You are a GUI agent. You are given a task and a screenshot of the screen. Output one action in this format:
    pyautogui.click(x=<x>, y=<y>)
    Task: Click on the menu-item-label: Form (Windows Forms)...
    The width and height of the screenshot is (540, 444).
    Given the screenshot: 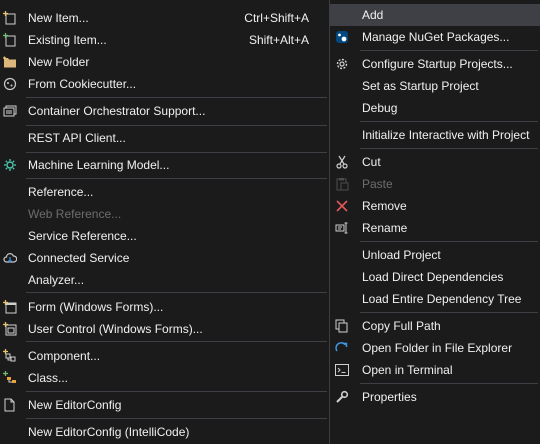 What is the action you would take?
    pyautogui.click(x=96, y=307)
    